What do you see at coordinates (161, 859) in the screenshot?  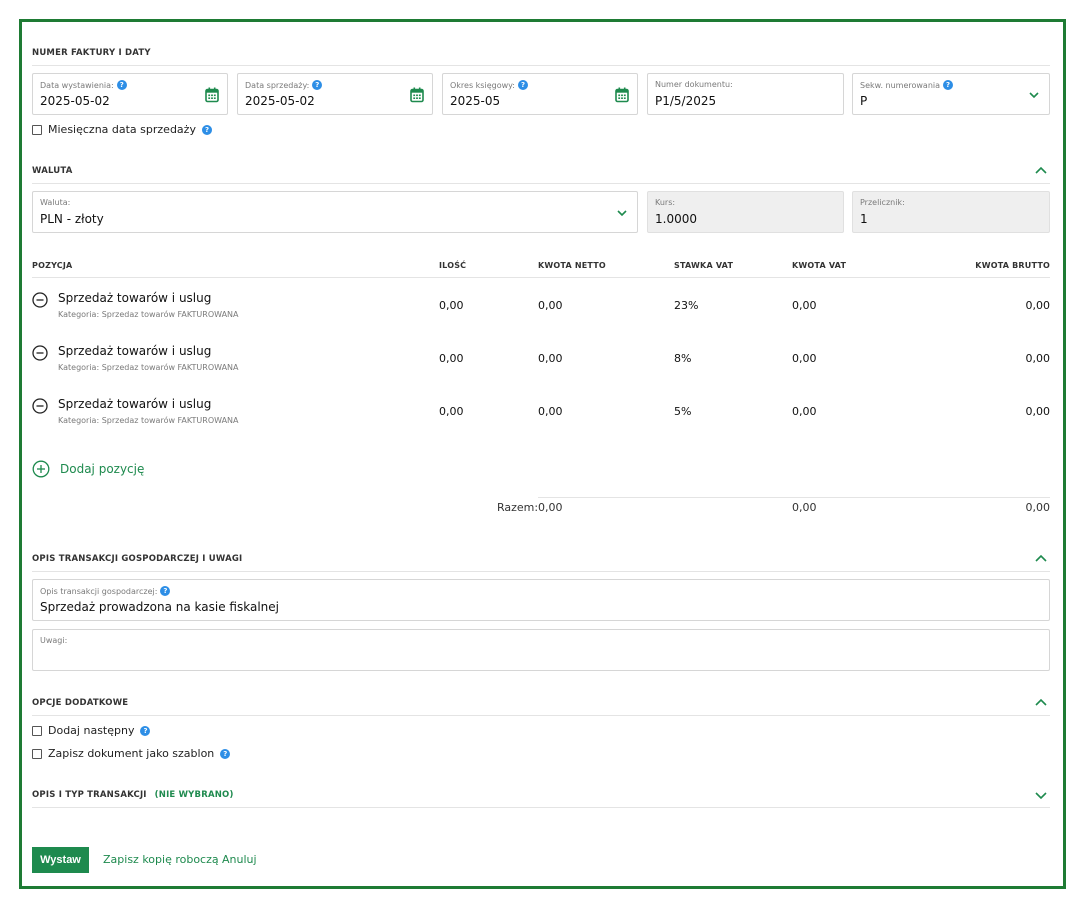 I see `save-draft-link: Zapisz kopię roboczą` at bounding box center [161, 859].